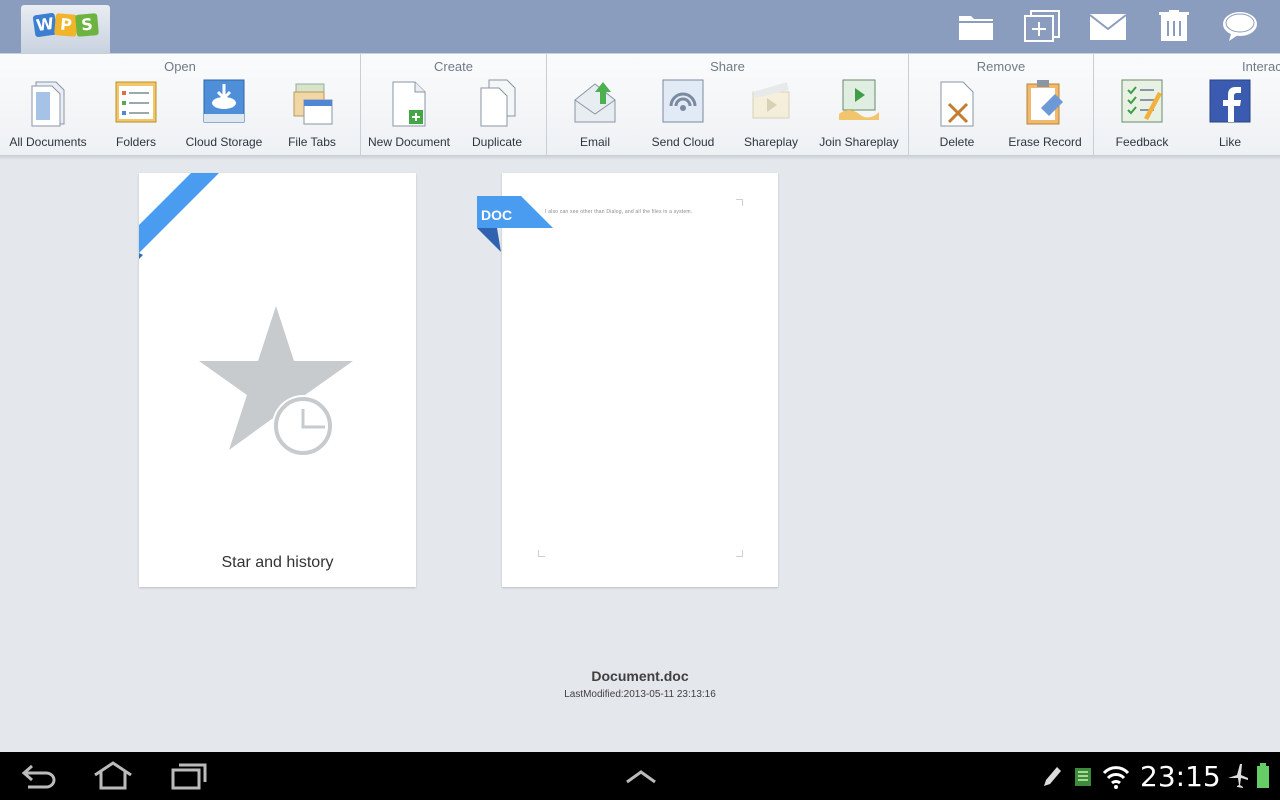 The image size is (1280, 800). I want to click on doc-type-badge, so click(515, 224).